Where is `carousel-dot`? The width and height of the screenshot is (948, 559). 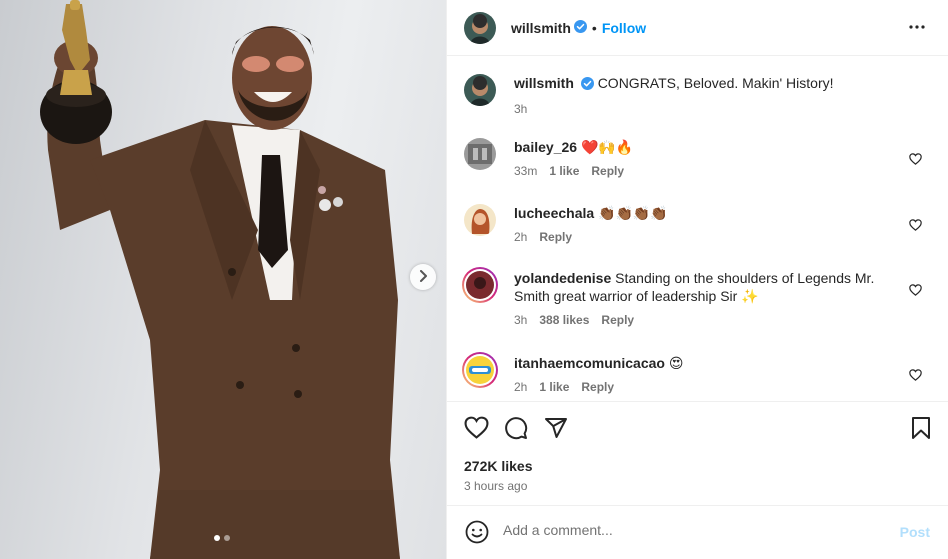
carousel-dot is located at coordinates (227, 538).